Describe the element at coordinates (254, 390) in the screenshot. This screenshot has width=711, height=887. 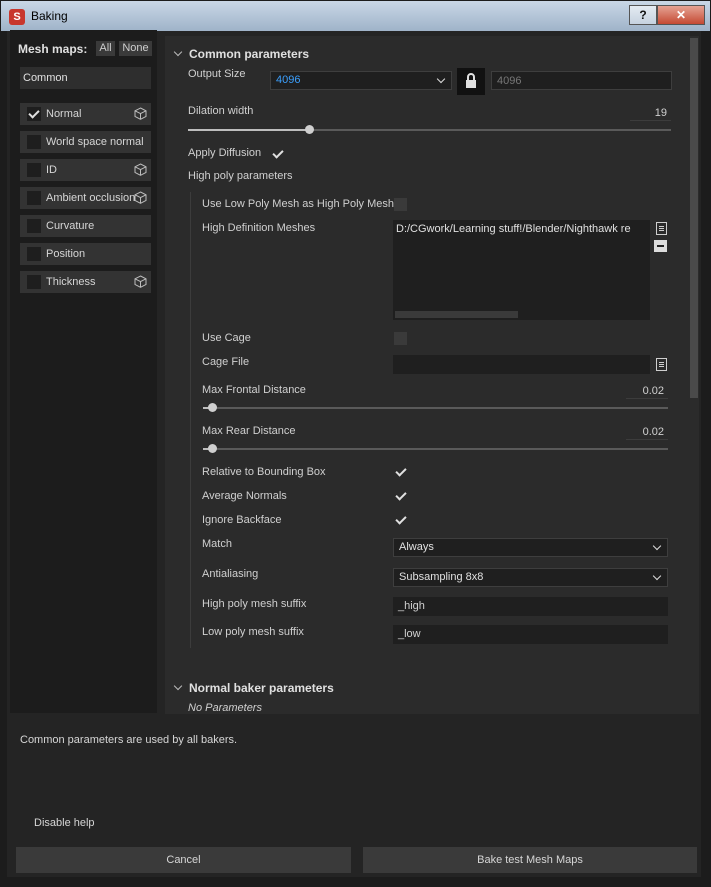
I see `max-frontal-distance-label: Max Frontal Distance` at that location.